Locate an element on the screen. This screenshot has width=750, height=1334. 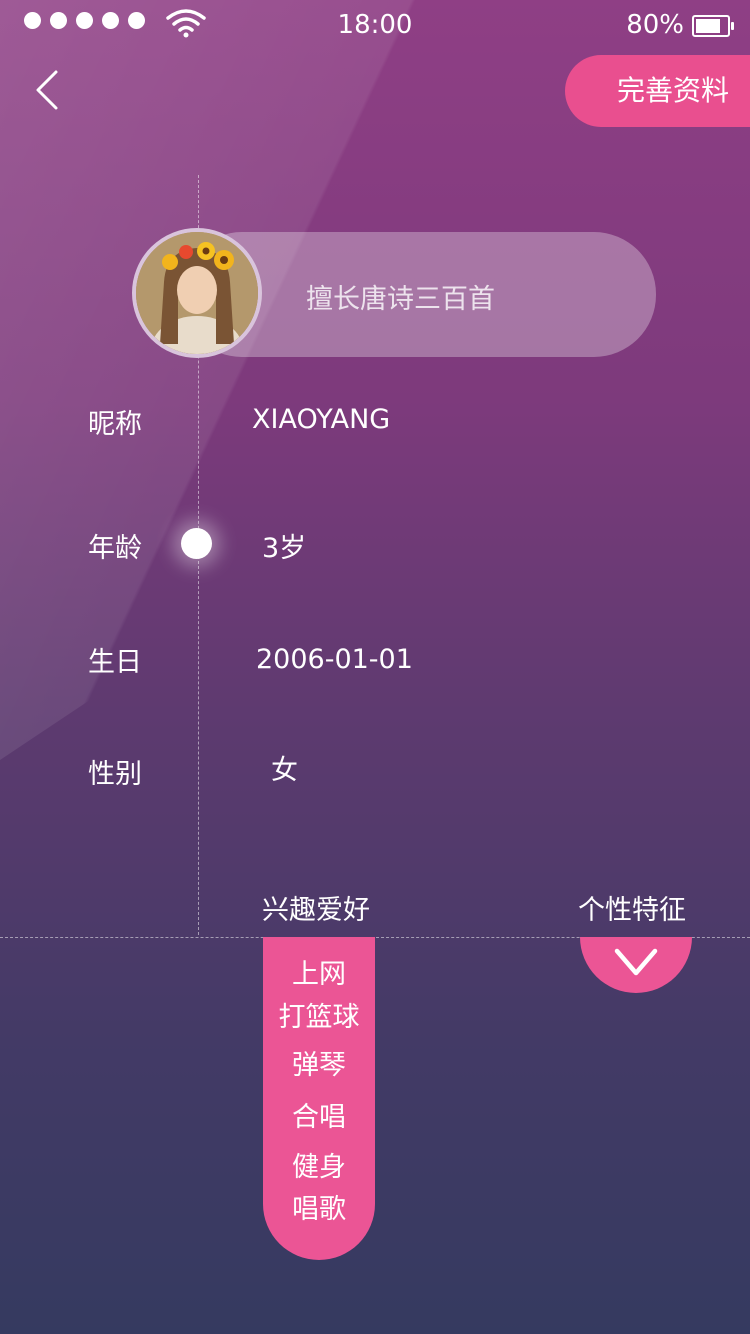
nickname-label: 昵称 is located at coordinates (115, 424).